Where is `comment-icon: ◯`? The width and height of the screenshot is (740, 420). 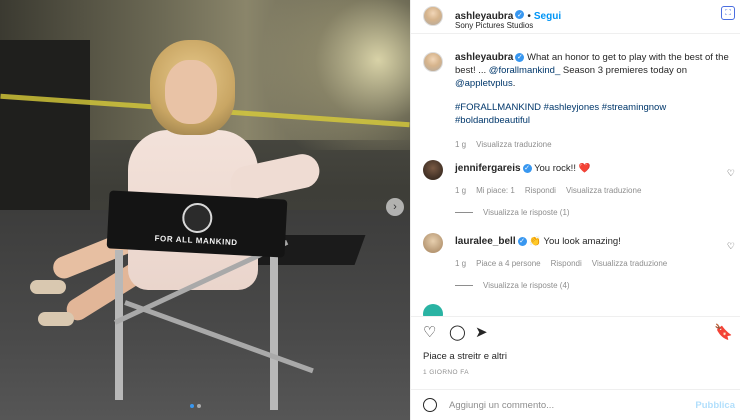
comment-icon: ◯ is located at coordinates (457, 332).